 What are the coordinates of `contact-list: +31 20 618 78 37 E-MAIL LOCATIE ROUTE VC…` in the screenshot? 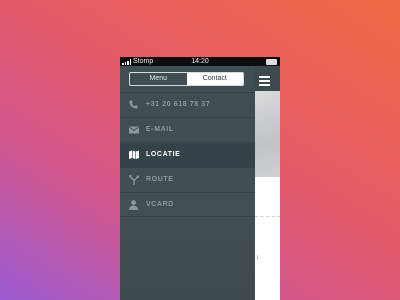 It's located at (187, 154).